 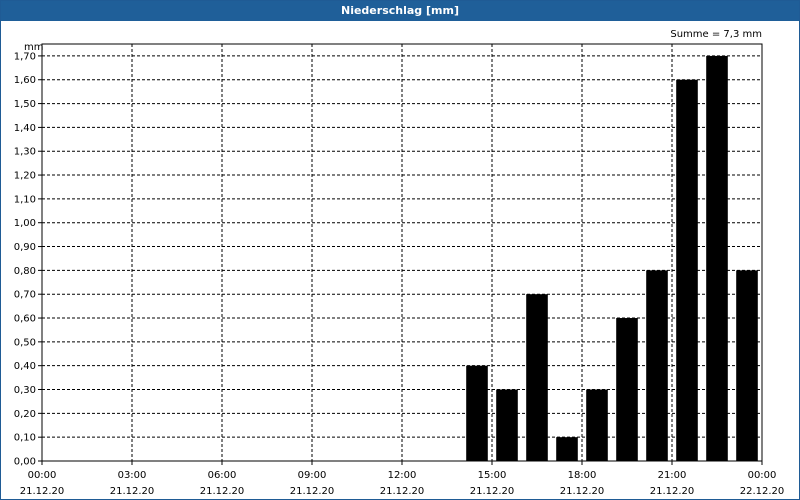 I want to click on y-tick-label: 0,00, so click(x=25, y=462).